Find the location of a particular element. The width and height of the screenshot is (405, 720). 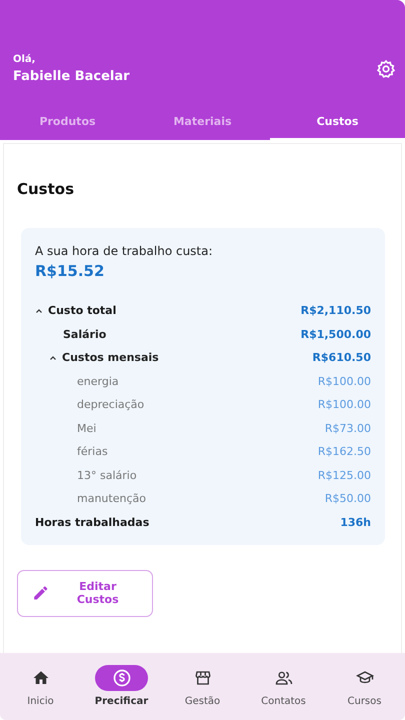

cost-label: energia is located at coordinates (98, 381).